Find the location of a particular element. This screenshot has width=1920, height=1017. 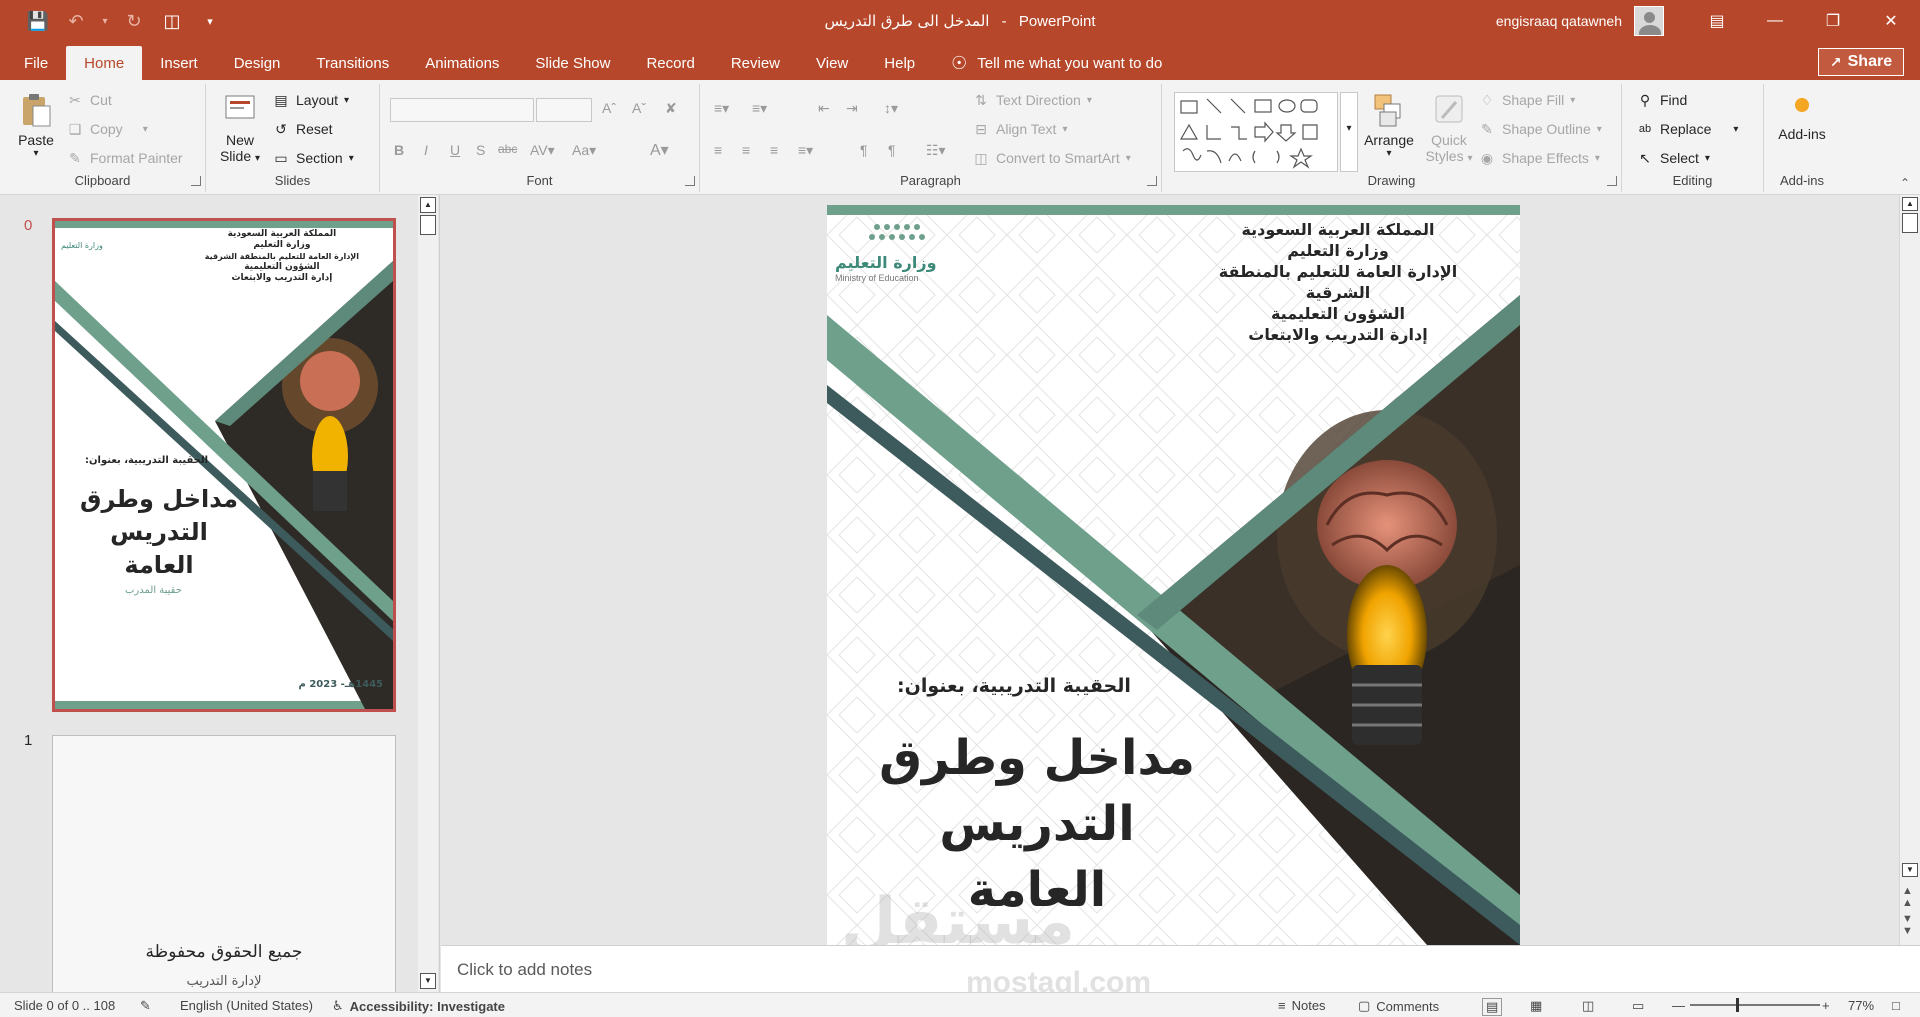

restore-icon: ❐ is located at coordinates (1833, 21).